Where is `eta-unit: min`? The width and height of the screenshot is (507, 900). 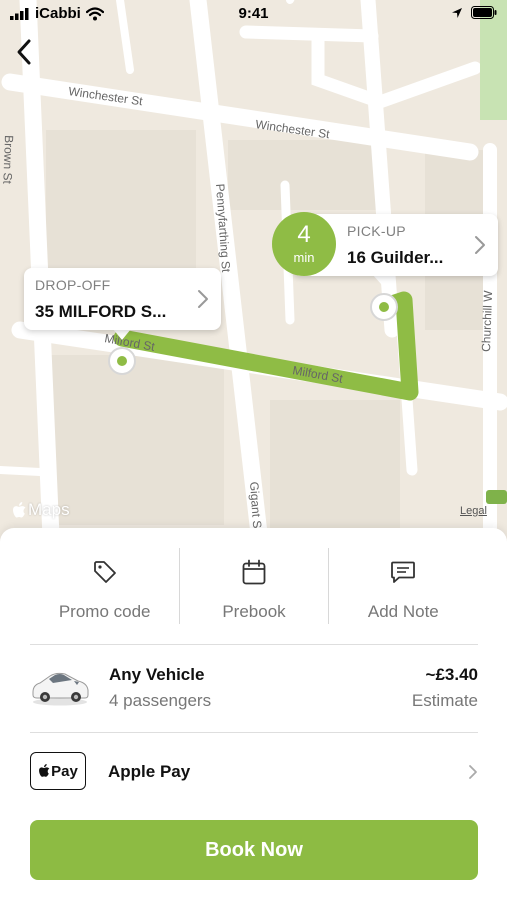 eta-unit: min is located at coordinates (304, 257).